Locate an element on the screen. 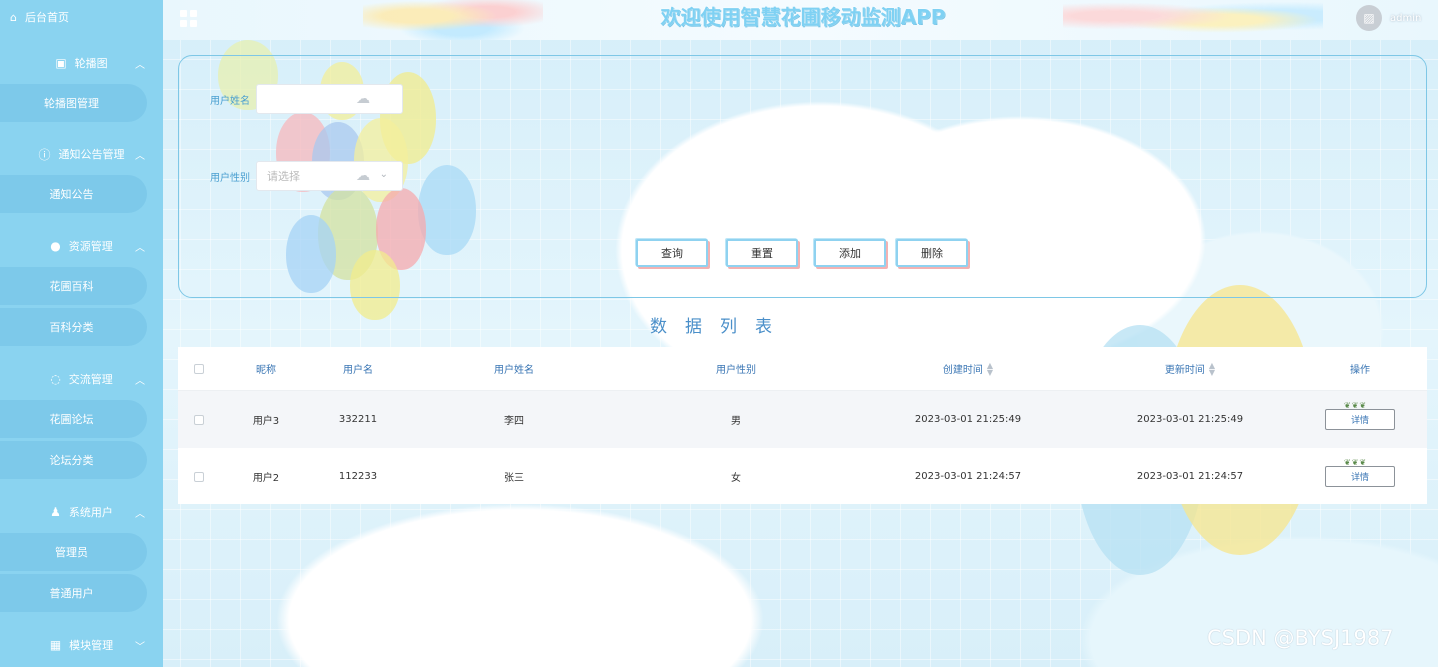 The width and height of the screenshot is (1438, 667). select-all-checkbox is located at coordinates (199, 368).